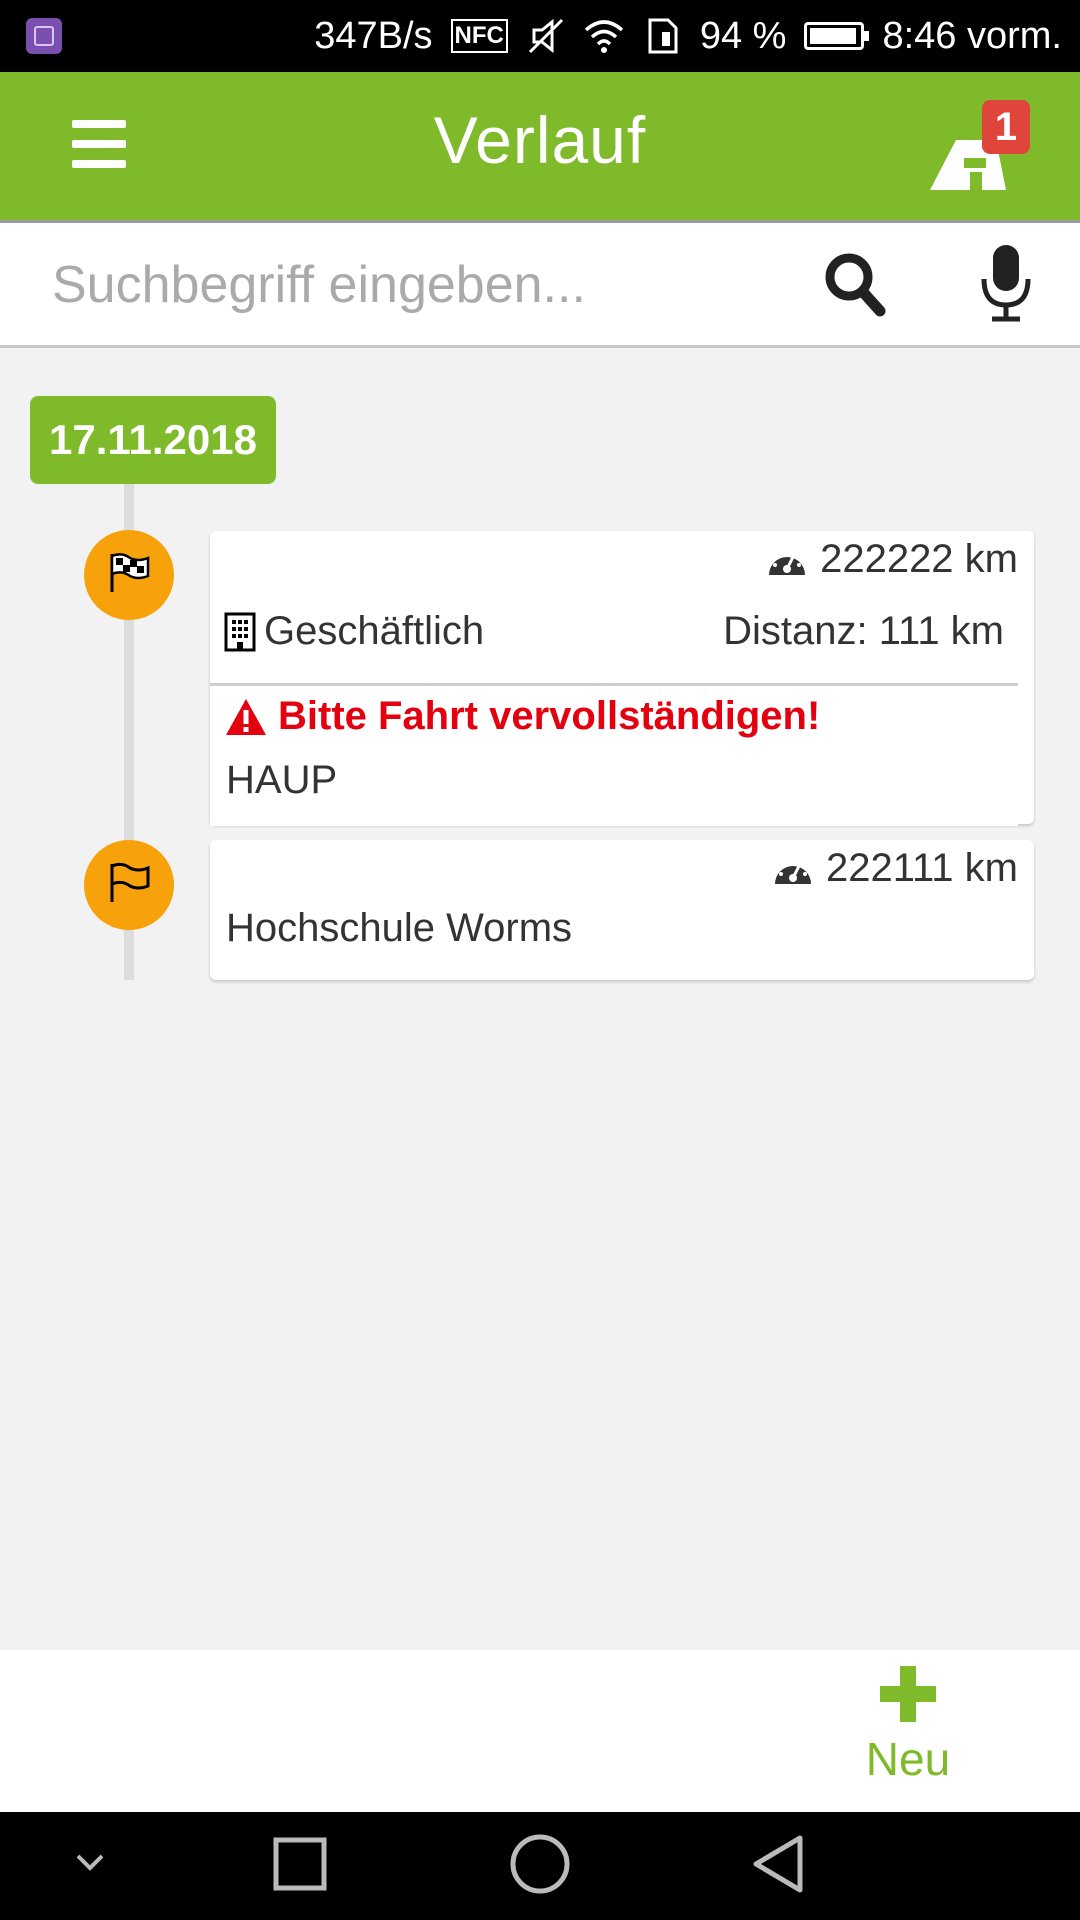 This screenshot has width=1080, height=1920. I want to click on trip-type: Geschäftlich, so click(354, 631).